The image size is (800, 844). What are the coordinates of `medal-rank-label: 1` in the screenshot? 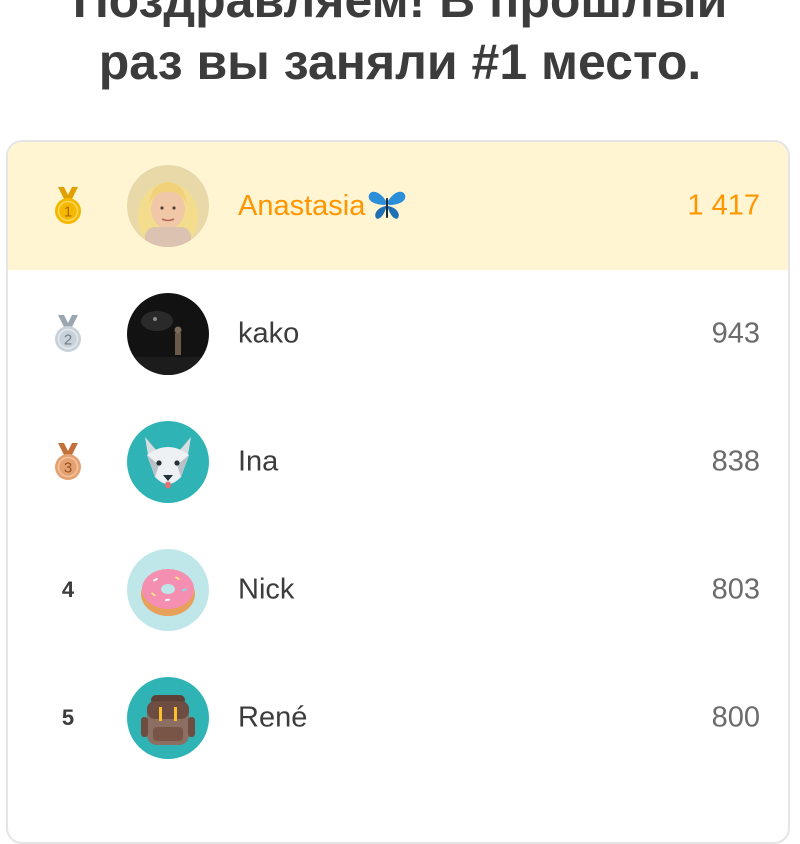 It's located at (68, 212).